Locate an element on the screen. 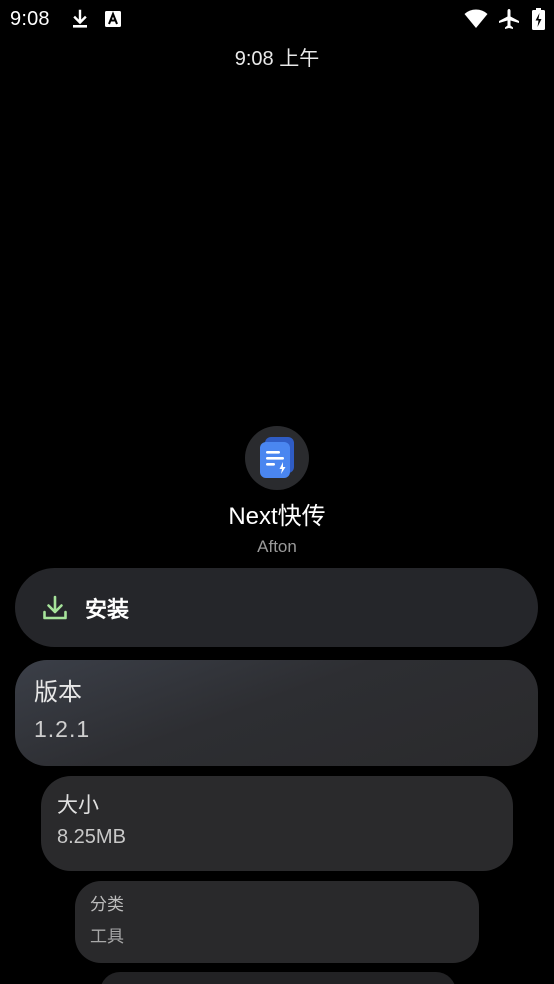 The width and height of the screenshot is (554, 984). category-card: 分类 工具 is located at coordinates (277, 922).